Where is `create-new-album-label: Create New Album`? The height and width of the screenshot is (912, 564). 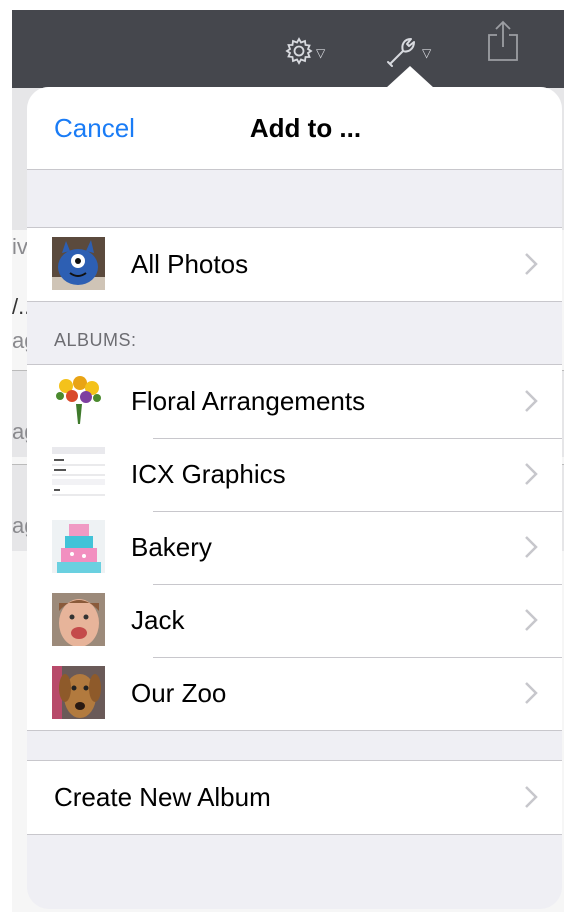 create-new-album-label: Create New Album is located at coordinates (162, 797).